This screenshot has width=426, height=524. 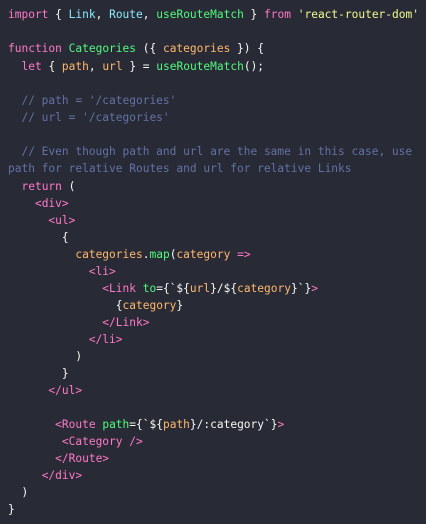 I want to click on code-line: function Categories ({ categories }) {, so click(x=136, y=48).